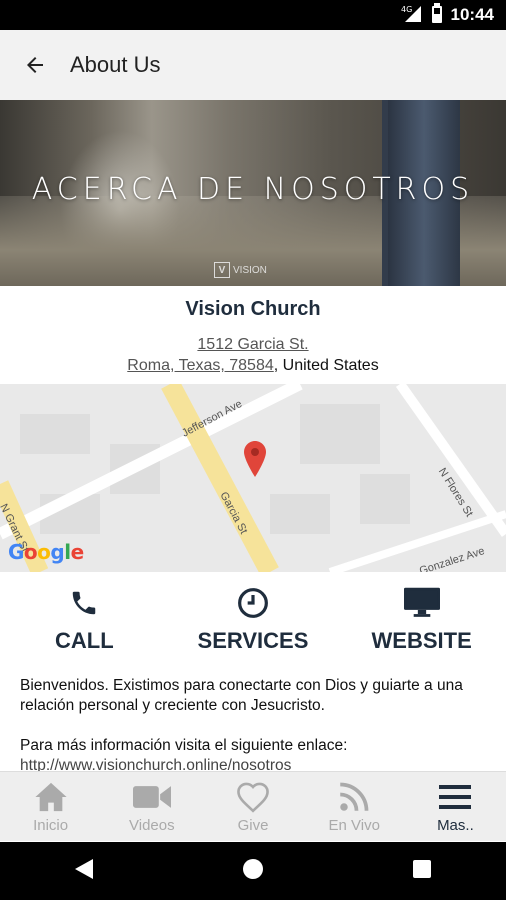  I want to click on system-nav-bar, so click(253, 871).